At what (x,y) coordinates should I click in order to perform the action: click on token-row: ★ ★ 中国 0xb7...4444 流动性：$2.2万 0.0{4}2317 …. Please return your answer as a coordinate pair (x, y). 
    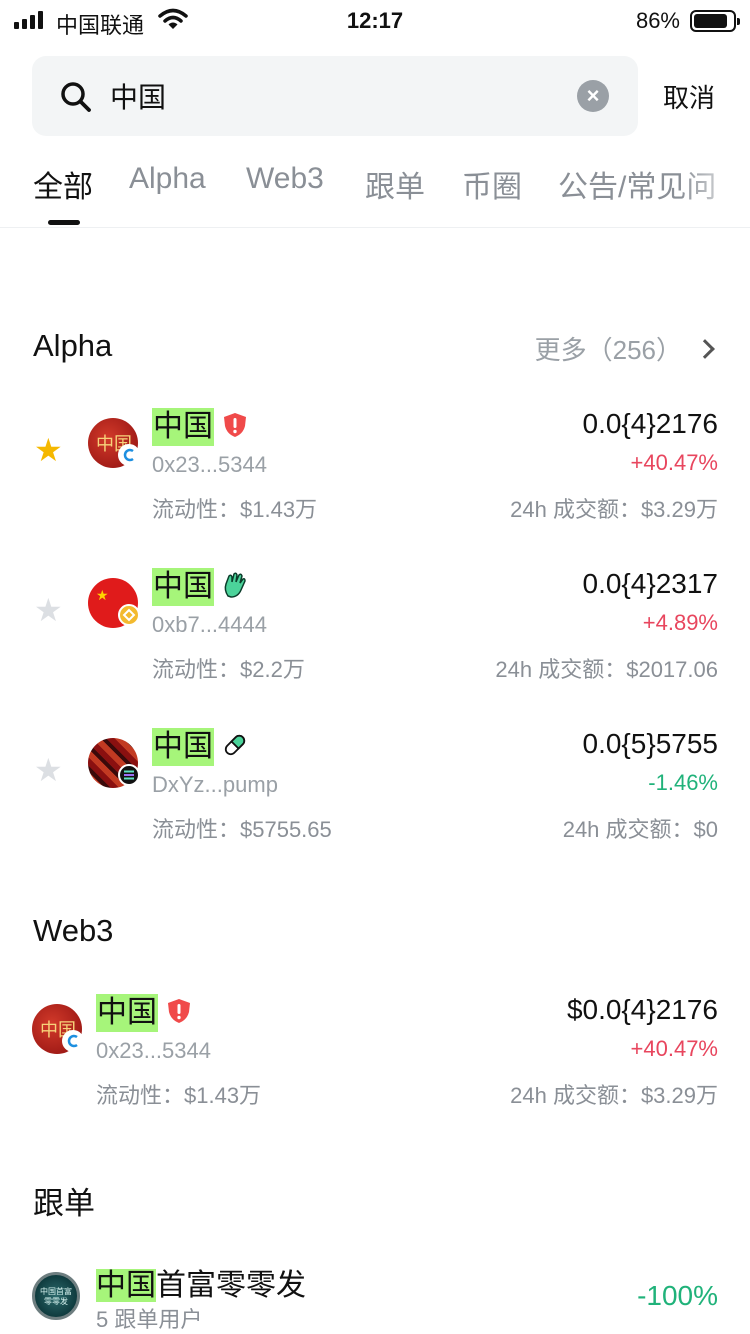
    Looking at the image, I should click on (375, 639).